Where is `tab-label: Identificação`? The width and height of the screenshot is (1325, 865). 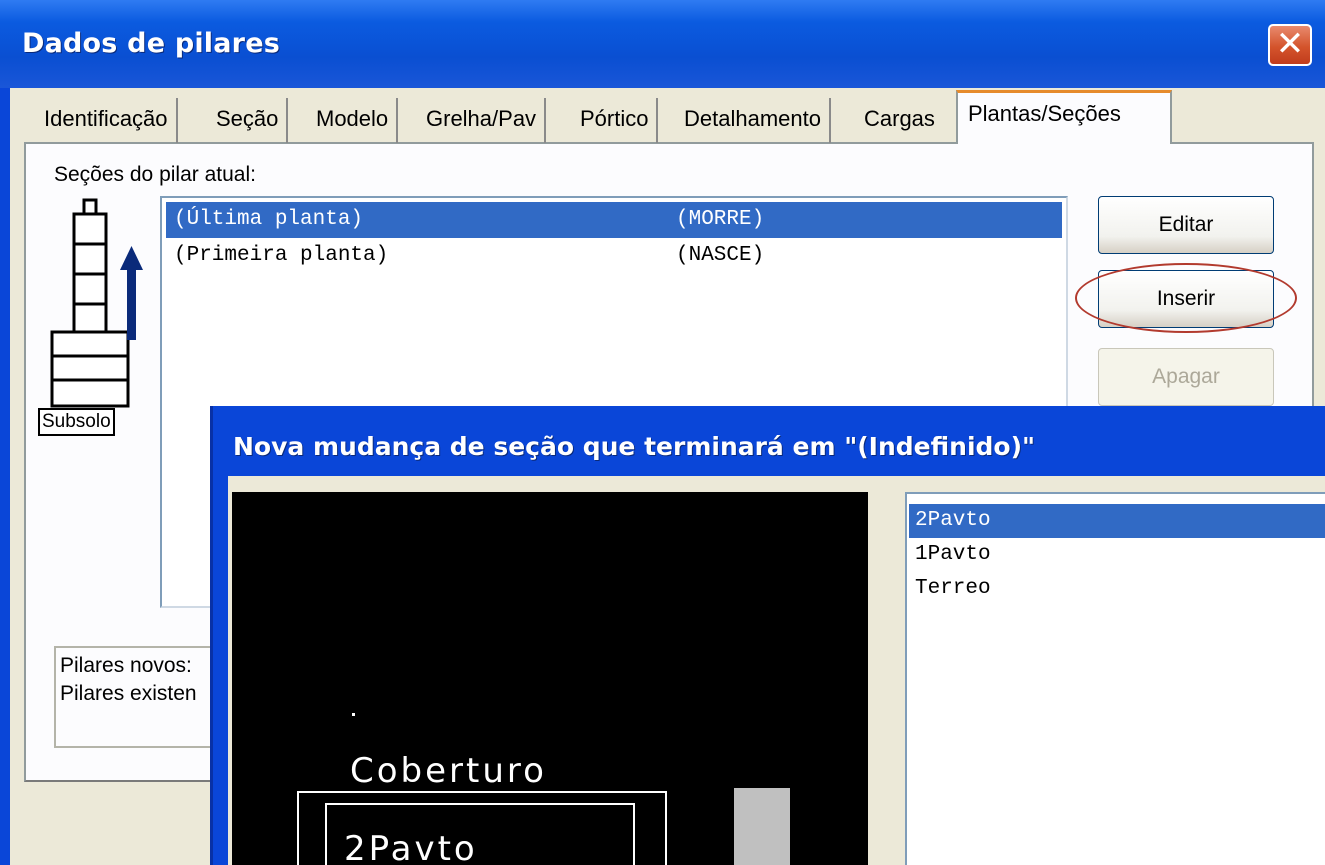 tab-label: Identificação is located at coordinates (106, 118).